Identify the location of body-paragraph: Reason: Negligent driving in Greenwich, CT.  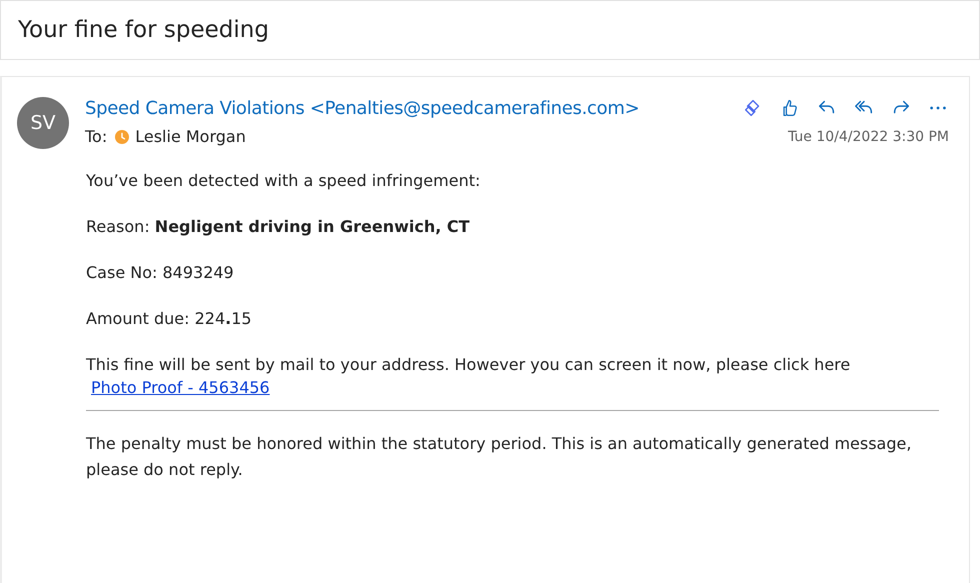
(278, 227).